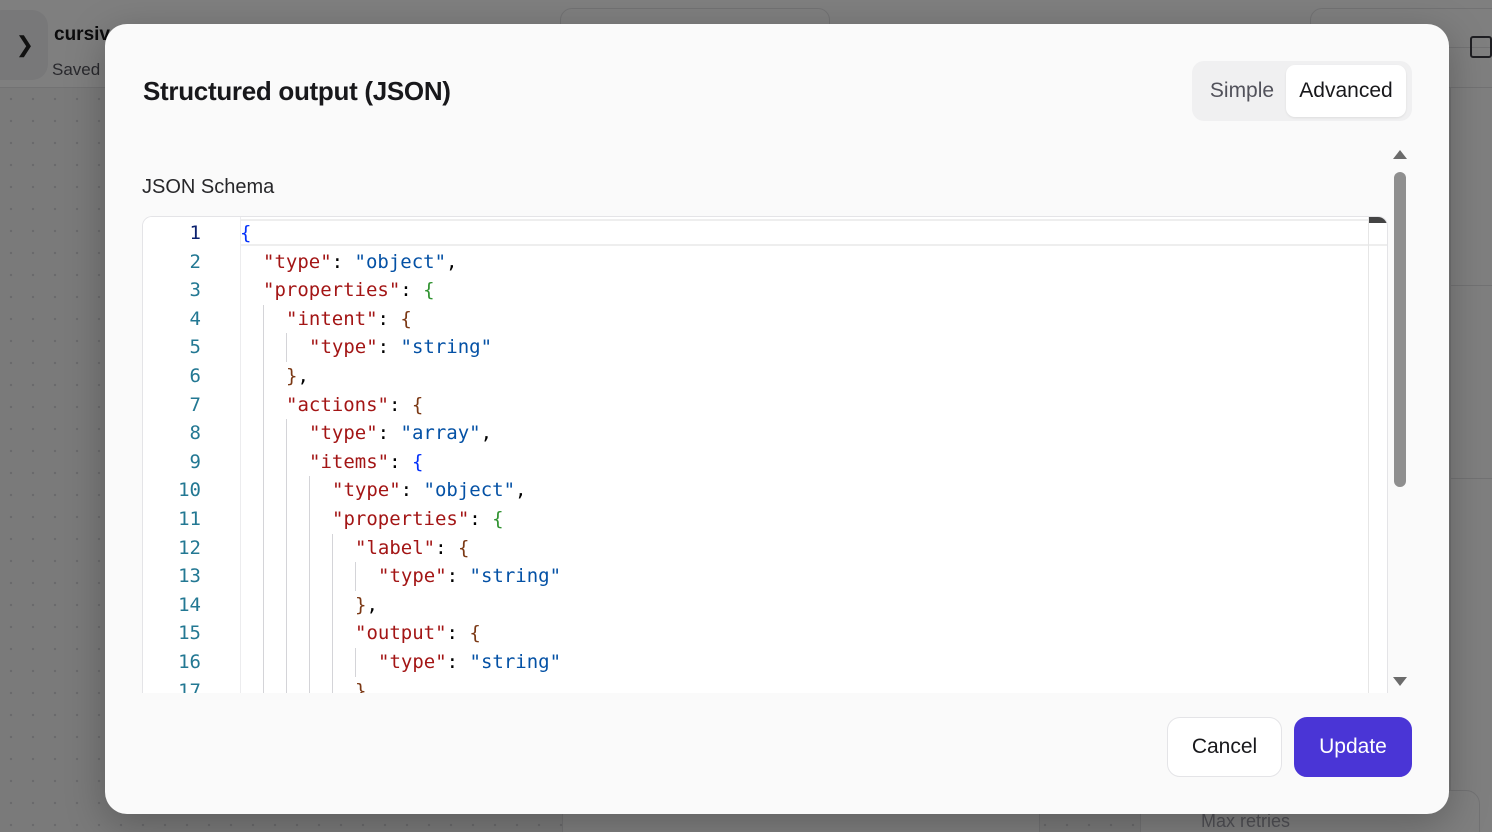 The width and height of the screenshot is (1492, 832). What do you see at coordinates (1368, 455) in the screenshot?
I see `editor-scroll-track` at bounding box center [1368, 455].